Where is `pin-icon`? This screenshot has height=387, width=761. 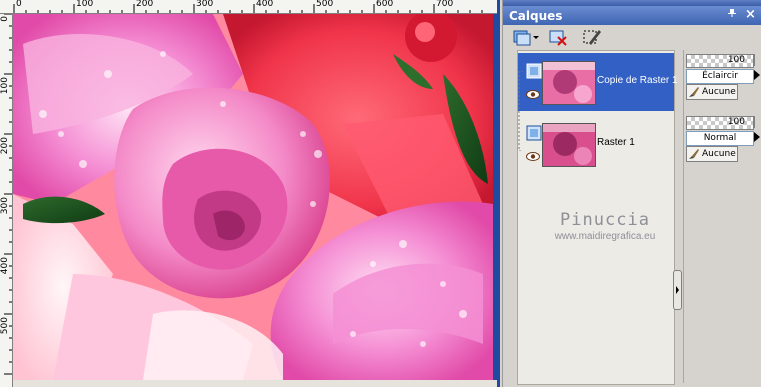 pin-icon is located at coordinates (732, 14).